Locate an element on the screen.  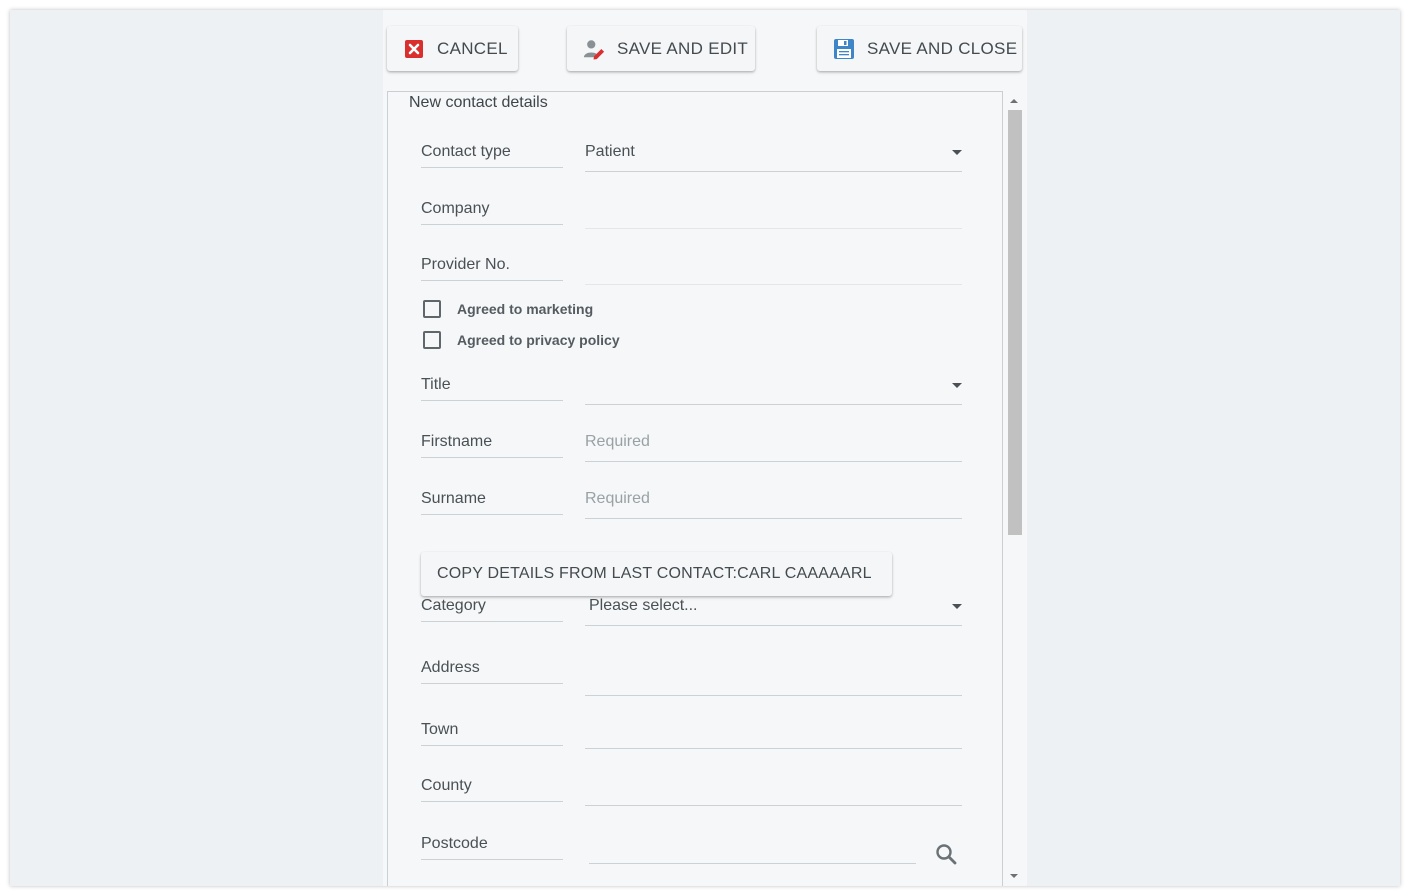
fieldset-legend: New contact details is located at coordinates (478, 103).